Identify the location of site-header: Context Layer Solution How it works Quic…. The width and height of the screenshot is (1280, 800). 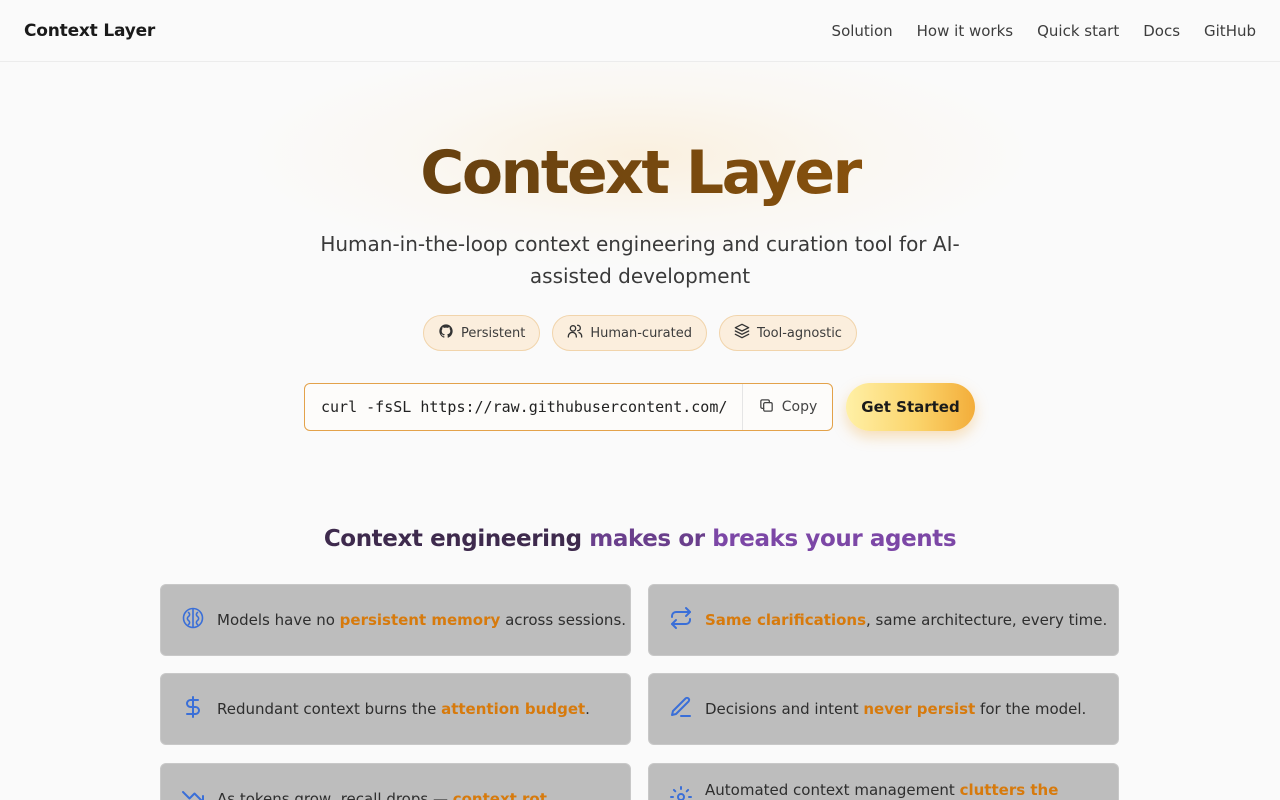
(640, 31).